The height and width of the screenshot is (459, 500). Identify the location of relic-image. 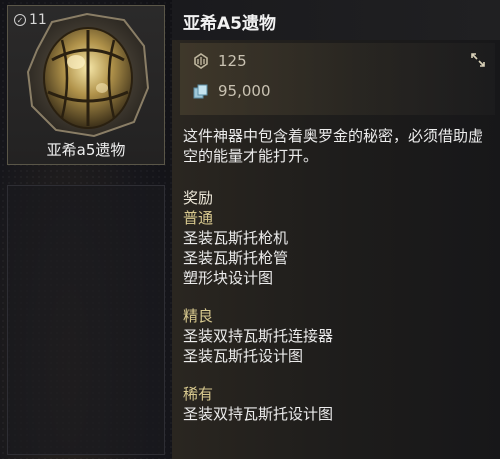
(87, 75).